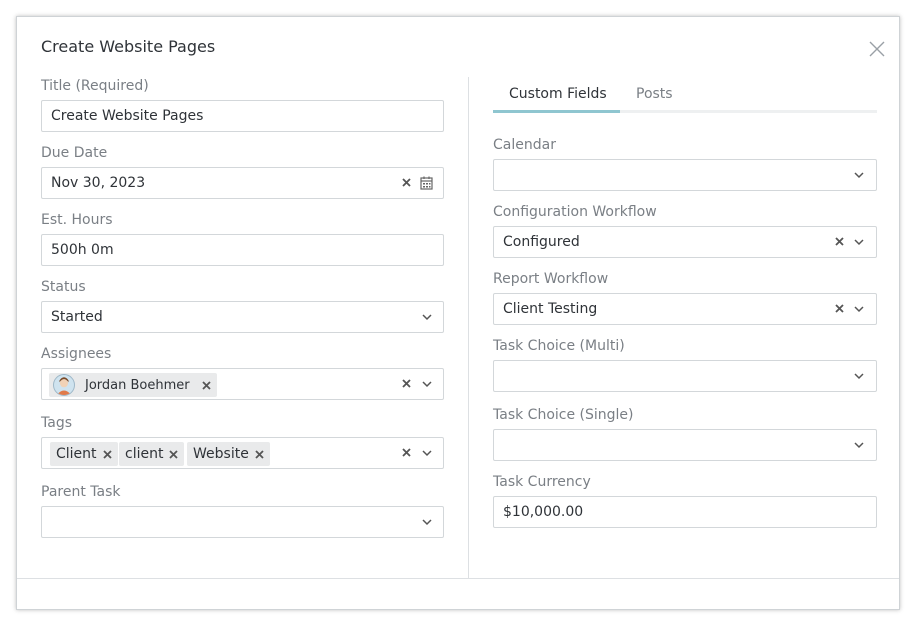 The height and width of the screenshot is (628, 918). What do you see at coordinates (524, 145) in the screenshot?
I see `calendar-label: Calendar` at bounding box center [524, 145].